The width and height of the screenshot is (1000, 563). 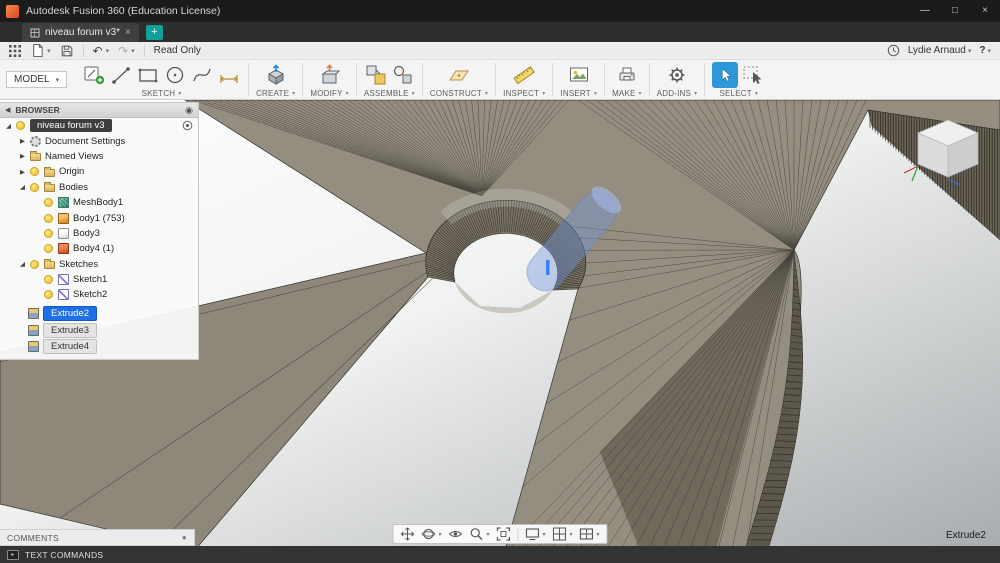 What do you see at coordinates (985, 11) in the screenshot?
I see `close-button: ×` at bounding box center [985, 11].